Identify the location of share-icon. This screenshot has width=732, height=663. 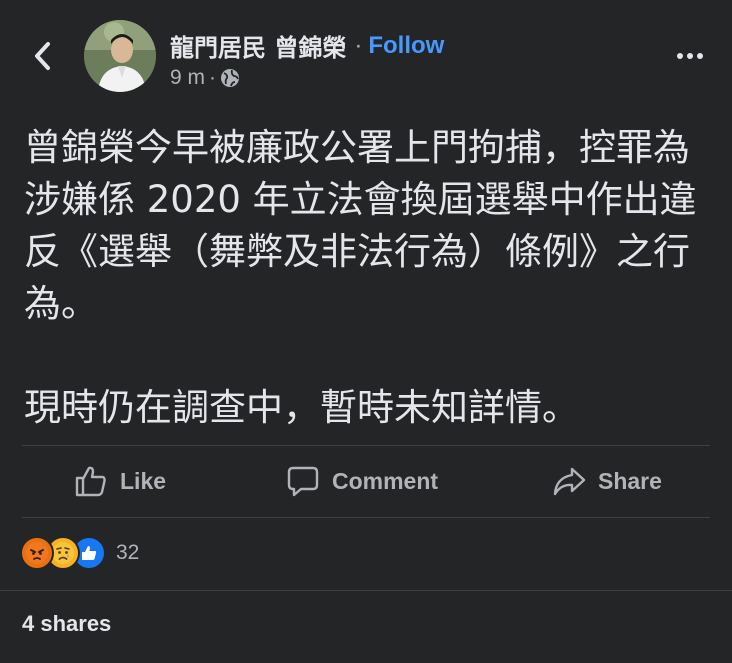
(569, 481).